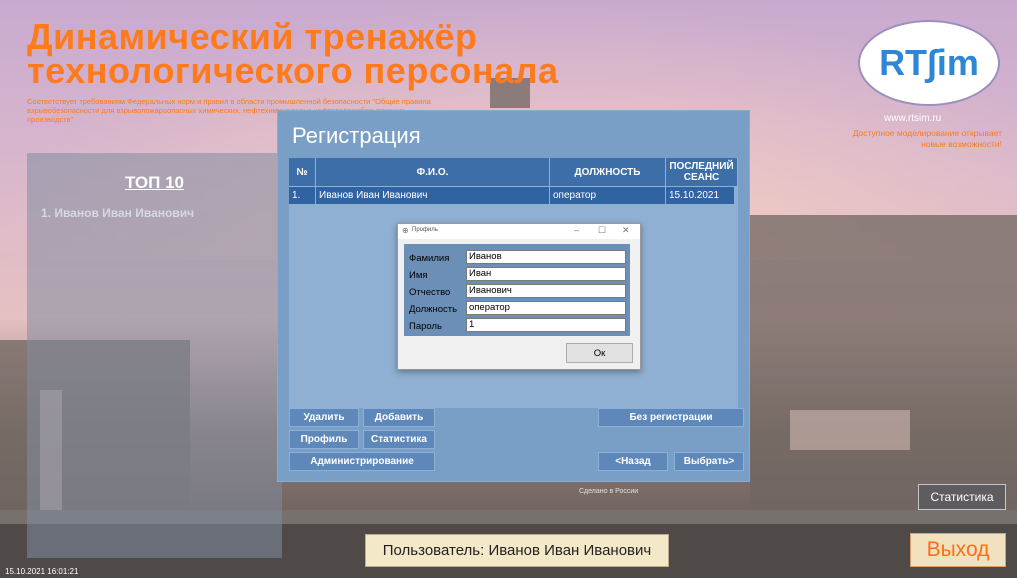 This screenshot has width=1017, height=578. What do you see at coordinates (324, 439) in the screenshot?
I see `profile-button: Профиль` at bounding box center [324, 439].